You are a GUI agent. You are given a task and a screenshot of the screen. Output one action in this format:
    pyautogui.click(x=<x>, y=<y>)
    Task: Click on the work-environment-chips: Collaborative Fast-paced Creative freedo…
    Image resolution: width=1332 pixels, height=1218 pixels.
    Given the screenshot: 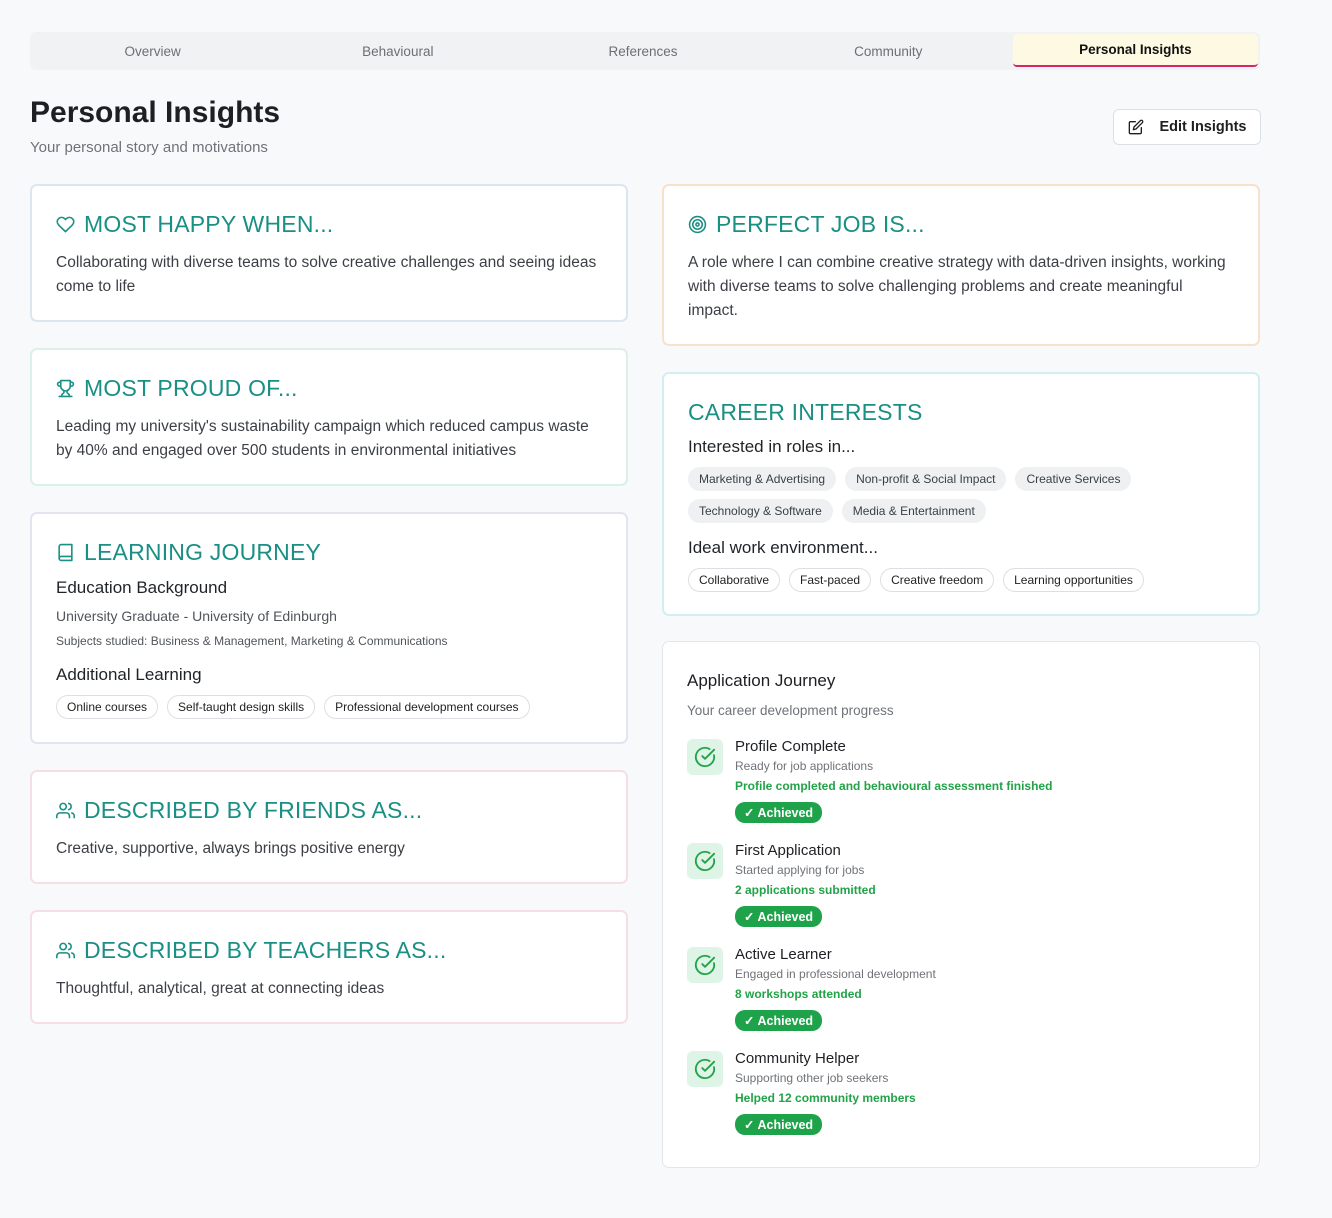 What is the action you would take?
    pyautogui.click(x=961, y=580)
    